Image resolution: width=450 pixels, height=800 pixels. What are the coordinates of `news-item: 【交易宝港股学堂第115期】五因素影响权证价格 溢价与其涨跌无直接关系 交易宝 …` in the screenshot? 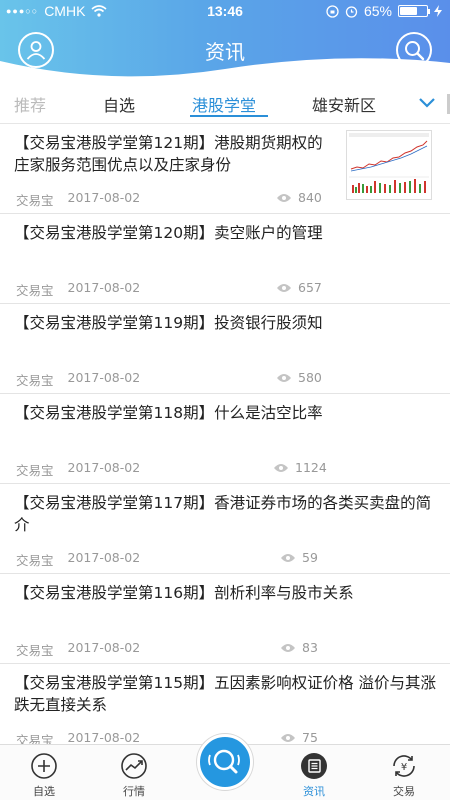 It's located at (225, 704).